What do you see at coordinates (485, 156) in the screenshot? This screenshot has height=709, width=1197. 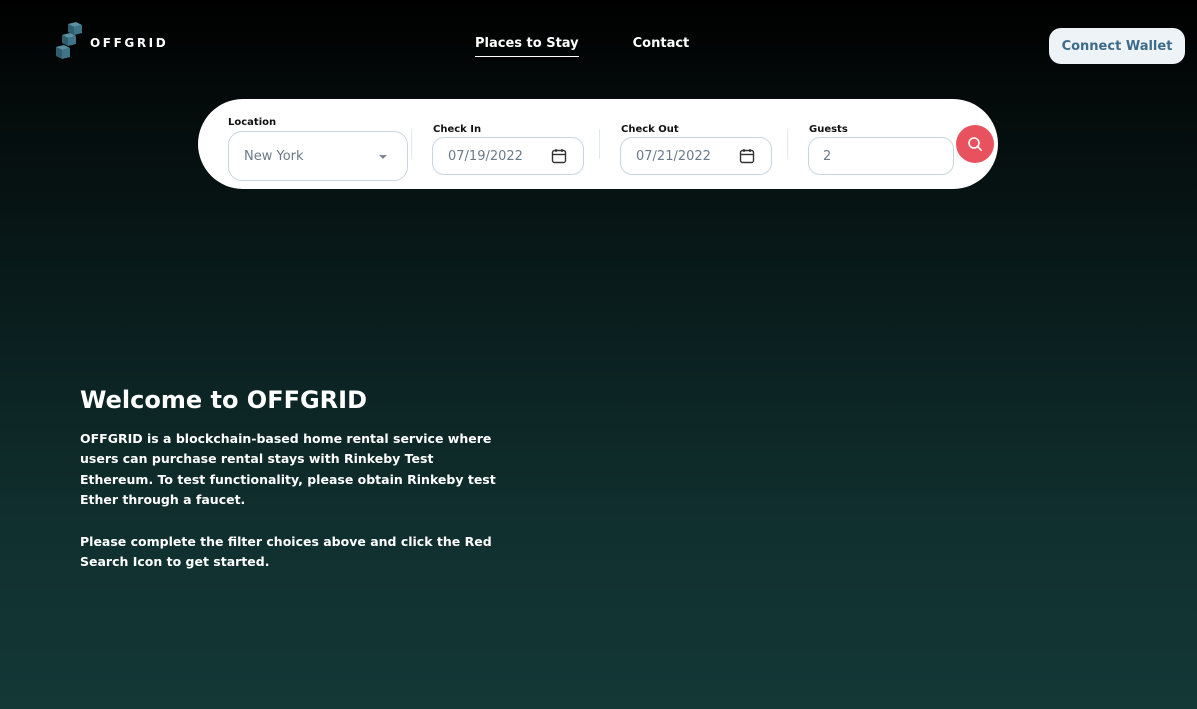 I see `check-in-value: 07/19/2022` at bounding box center [485, 156].